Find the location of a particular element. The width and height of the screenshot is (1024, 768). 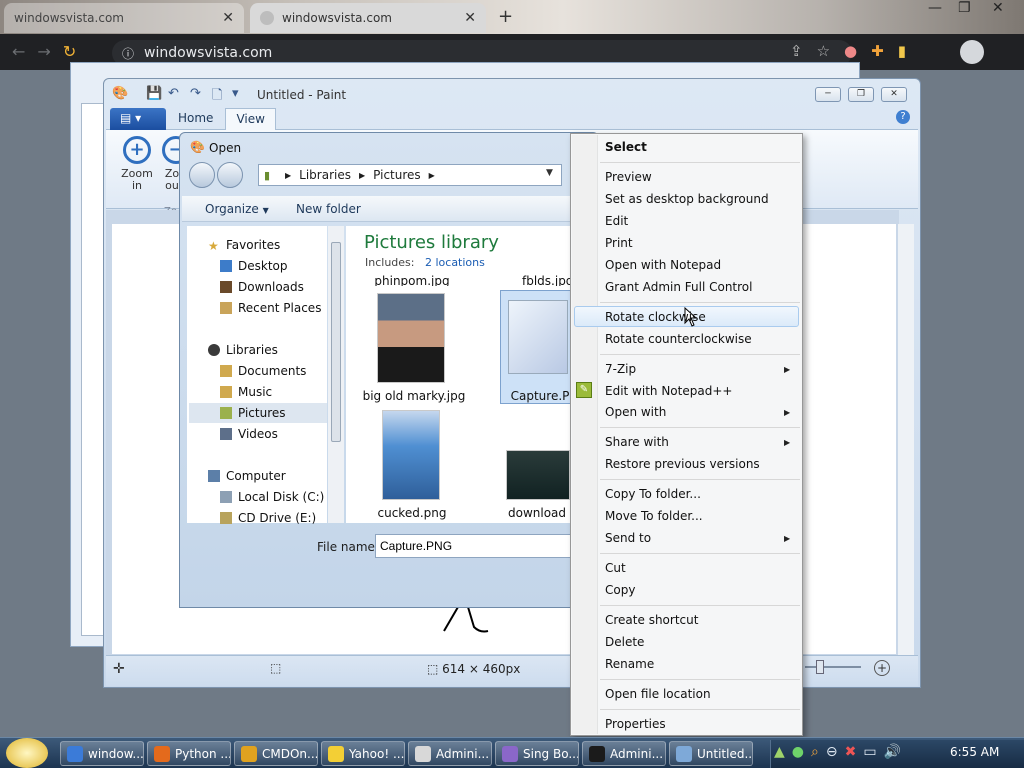

minimize-icon: — is located at coordinates (935, 8).